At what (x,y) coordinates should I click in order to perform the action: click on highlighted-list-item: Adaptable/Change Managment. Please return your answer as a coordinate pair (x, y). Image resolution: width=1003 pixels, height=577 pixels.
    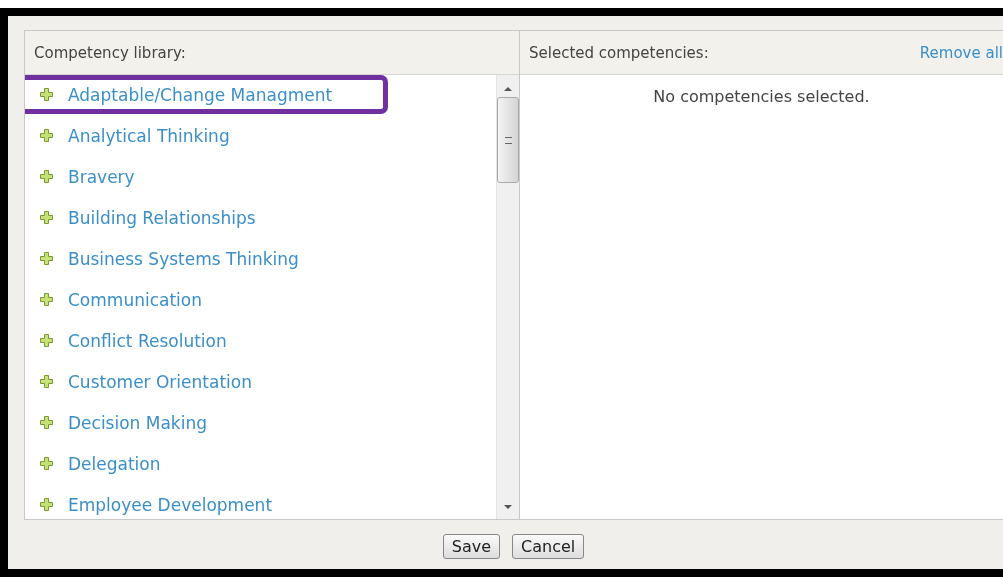
    Looking at the image, I should click on (206, 94).